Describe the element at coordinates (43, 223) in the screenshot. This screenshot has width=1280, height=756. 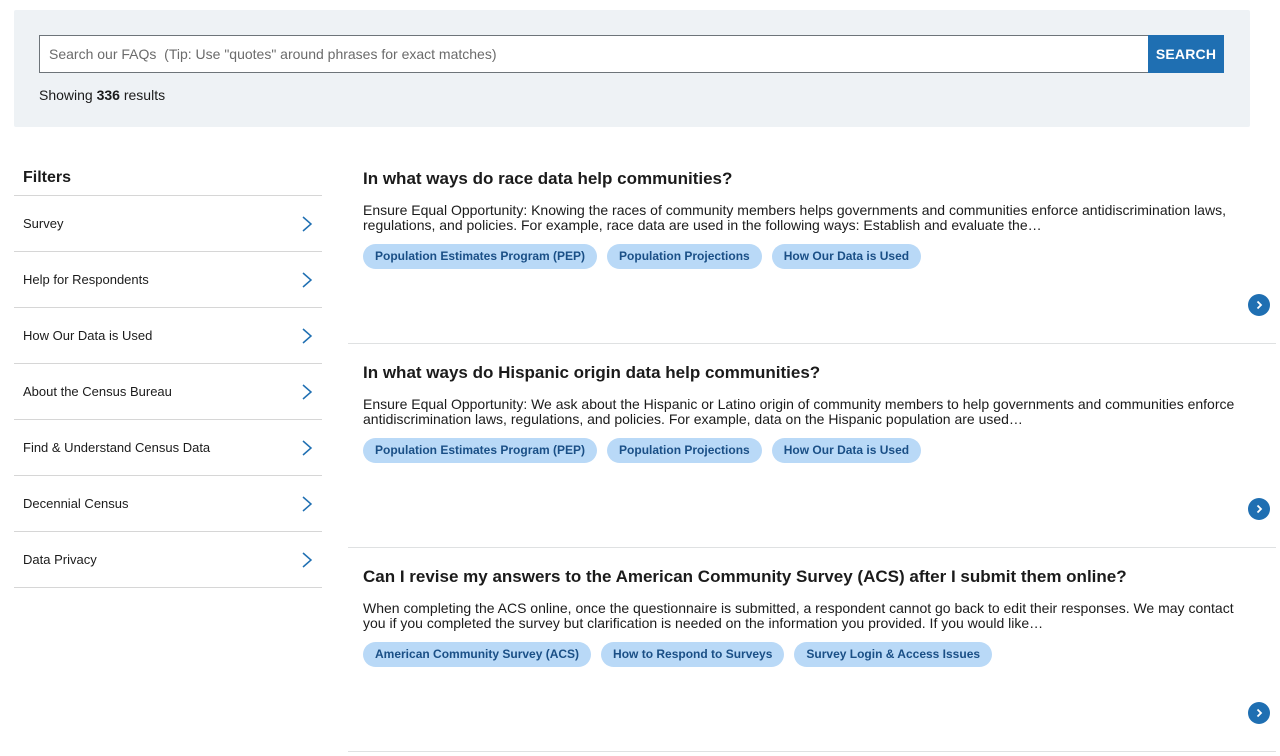
I see `filter-label: Survey` at that location.